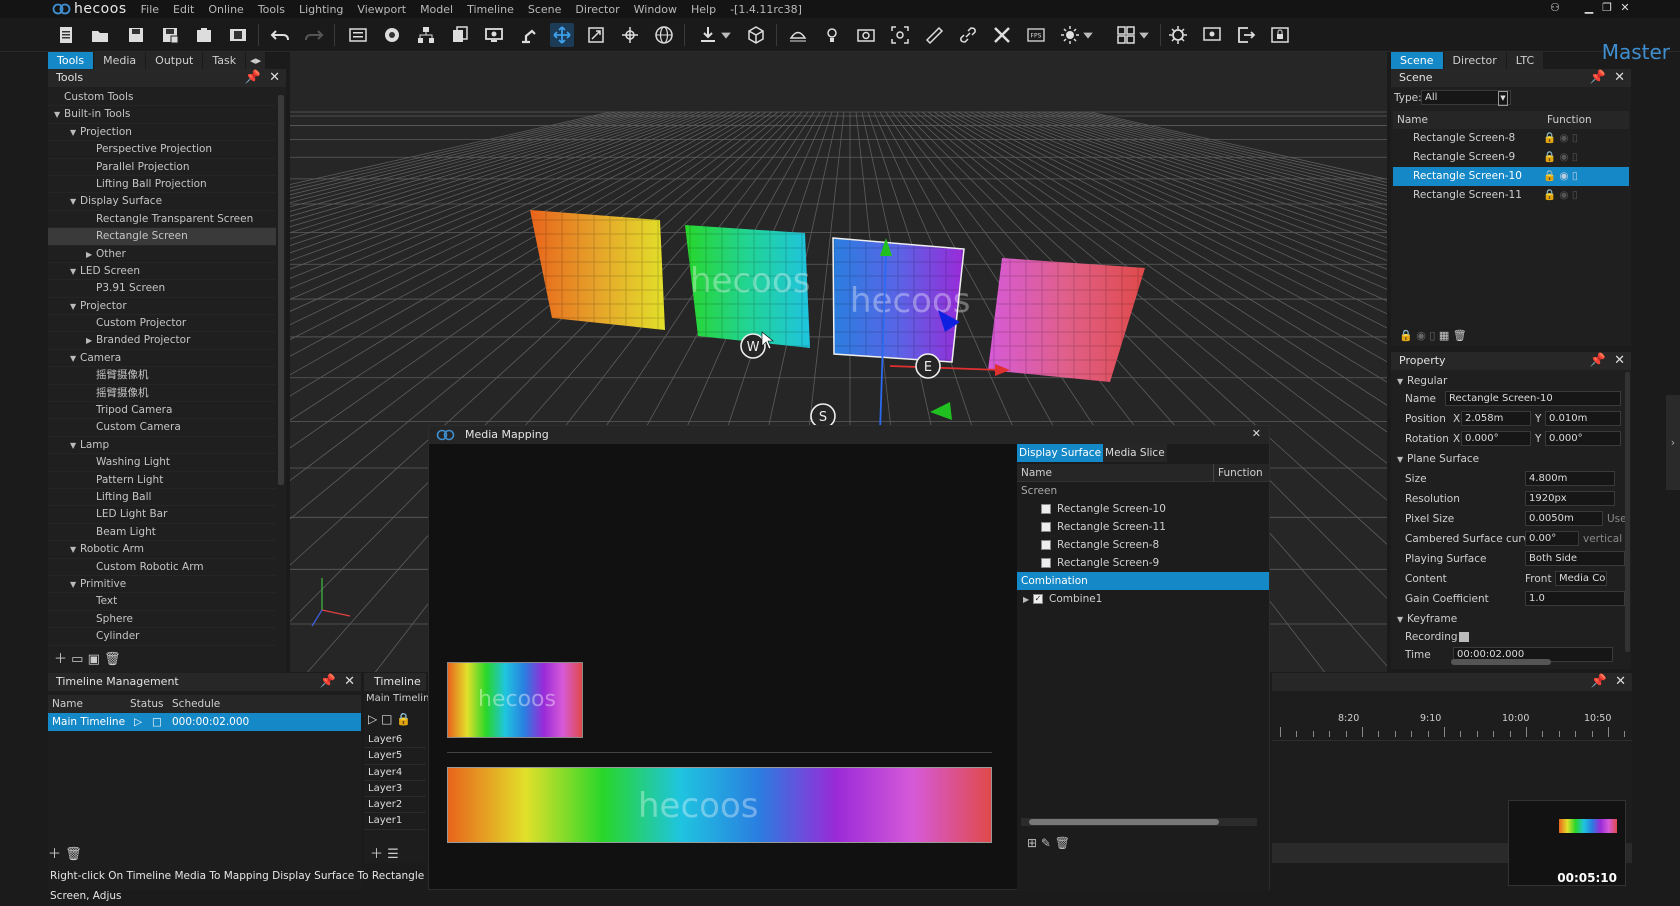  I want to click on layer-item: Layer2, so click(395, 805).